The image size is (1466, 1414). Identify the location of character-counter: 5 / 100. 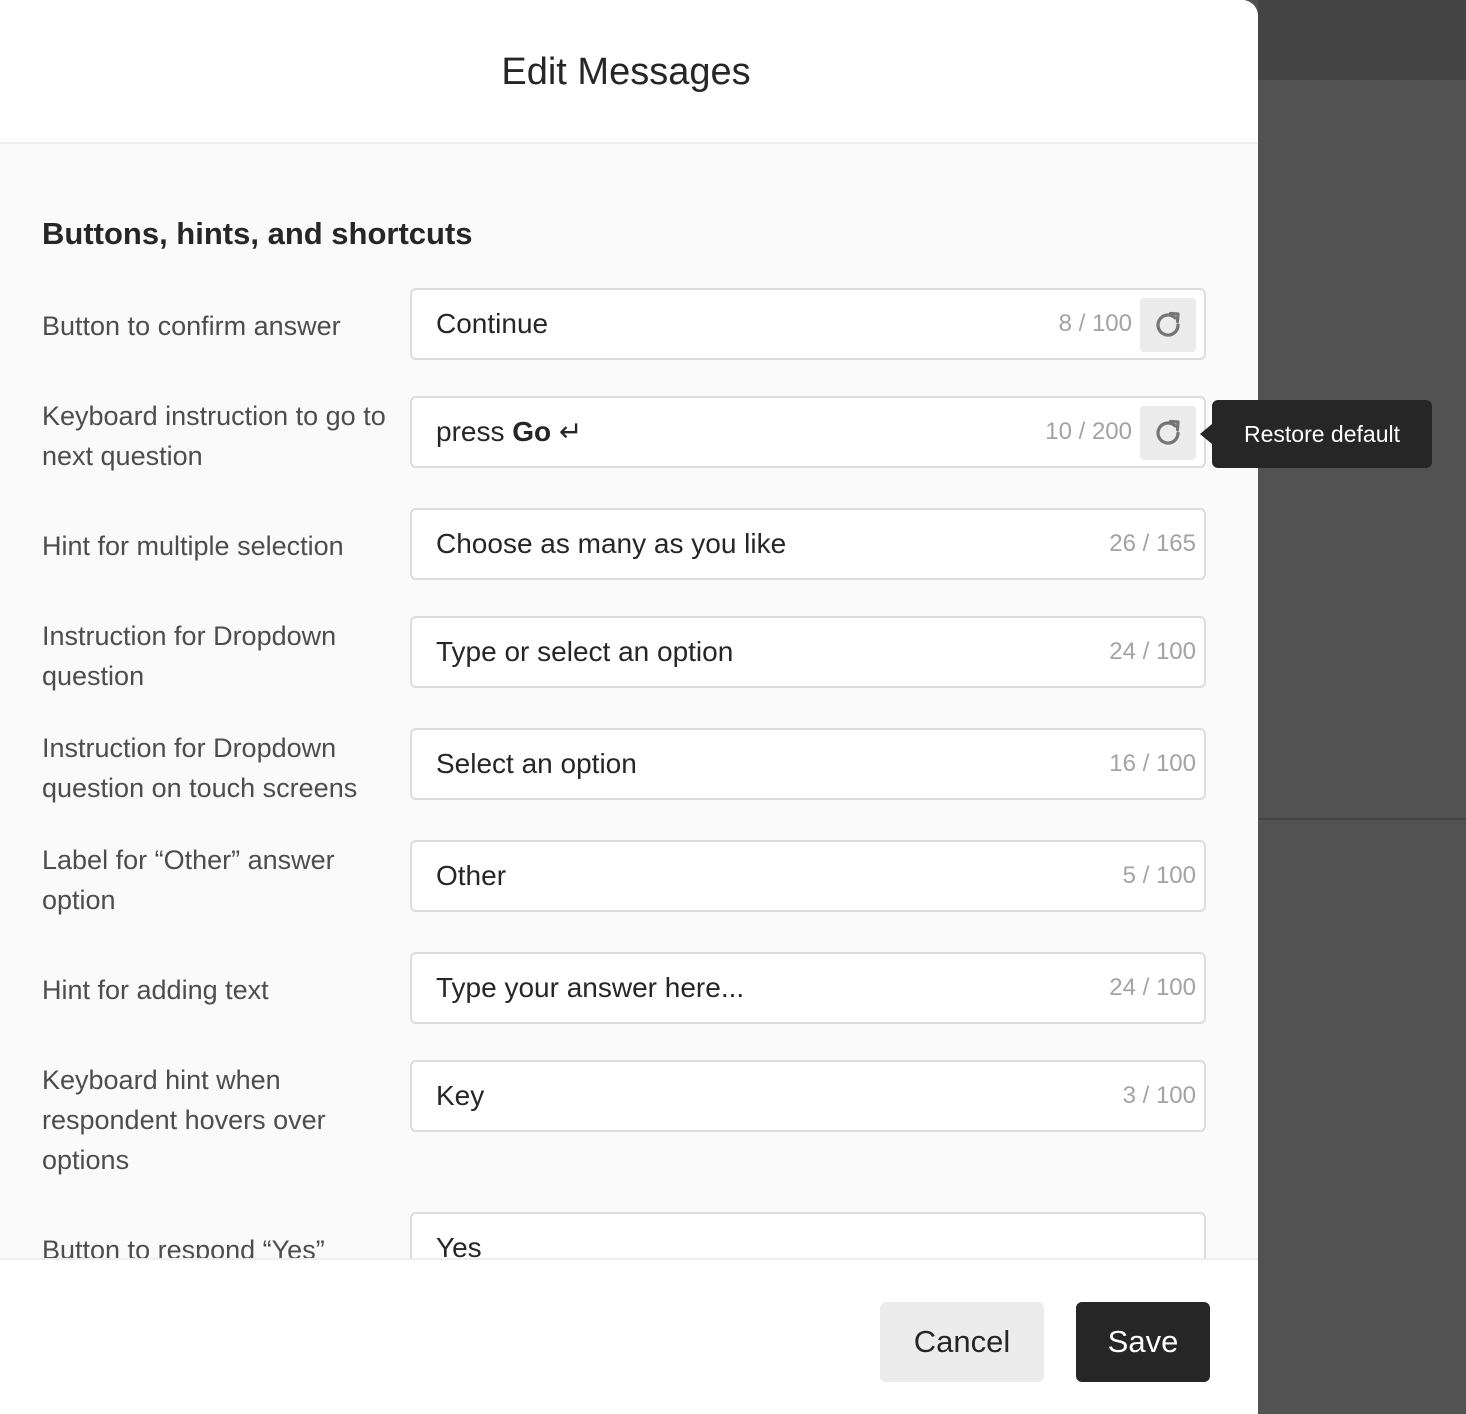
(1159, 875).